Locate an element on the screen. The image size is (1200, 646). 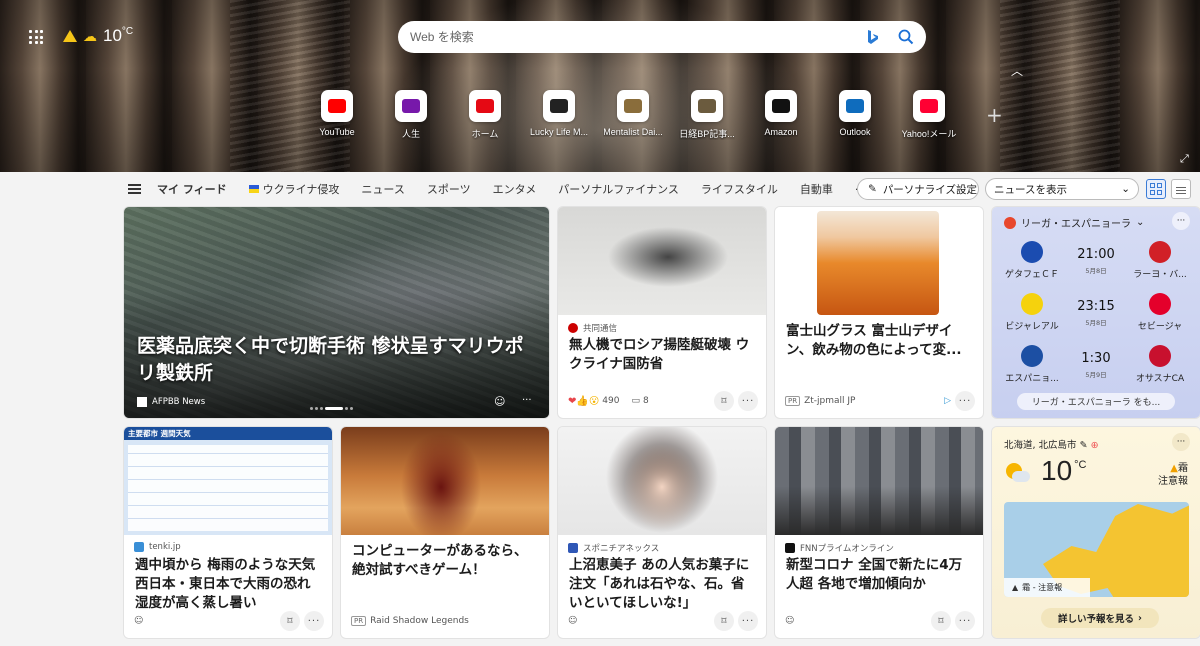
grid-view-button is located at coordinates (1156, 189).